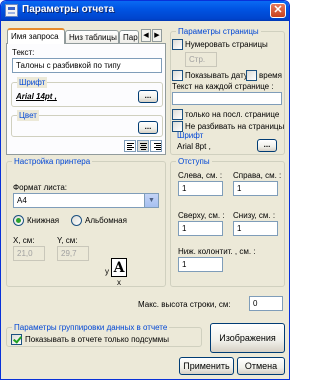  Describe the element at coordinates (201, 215) in the screenshot. I see `margin-top-label: Сверху, см. :` at that location.